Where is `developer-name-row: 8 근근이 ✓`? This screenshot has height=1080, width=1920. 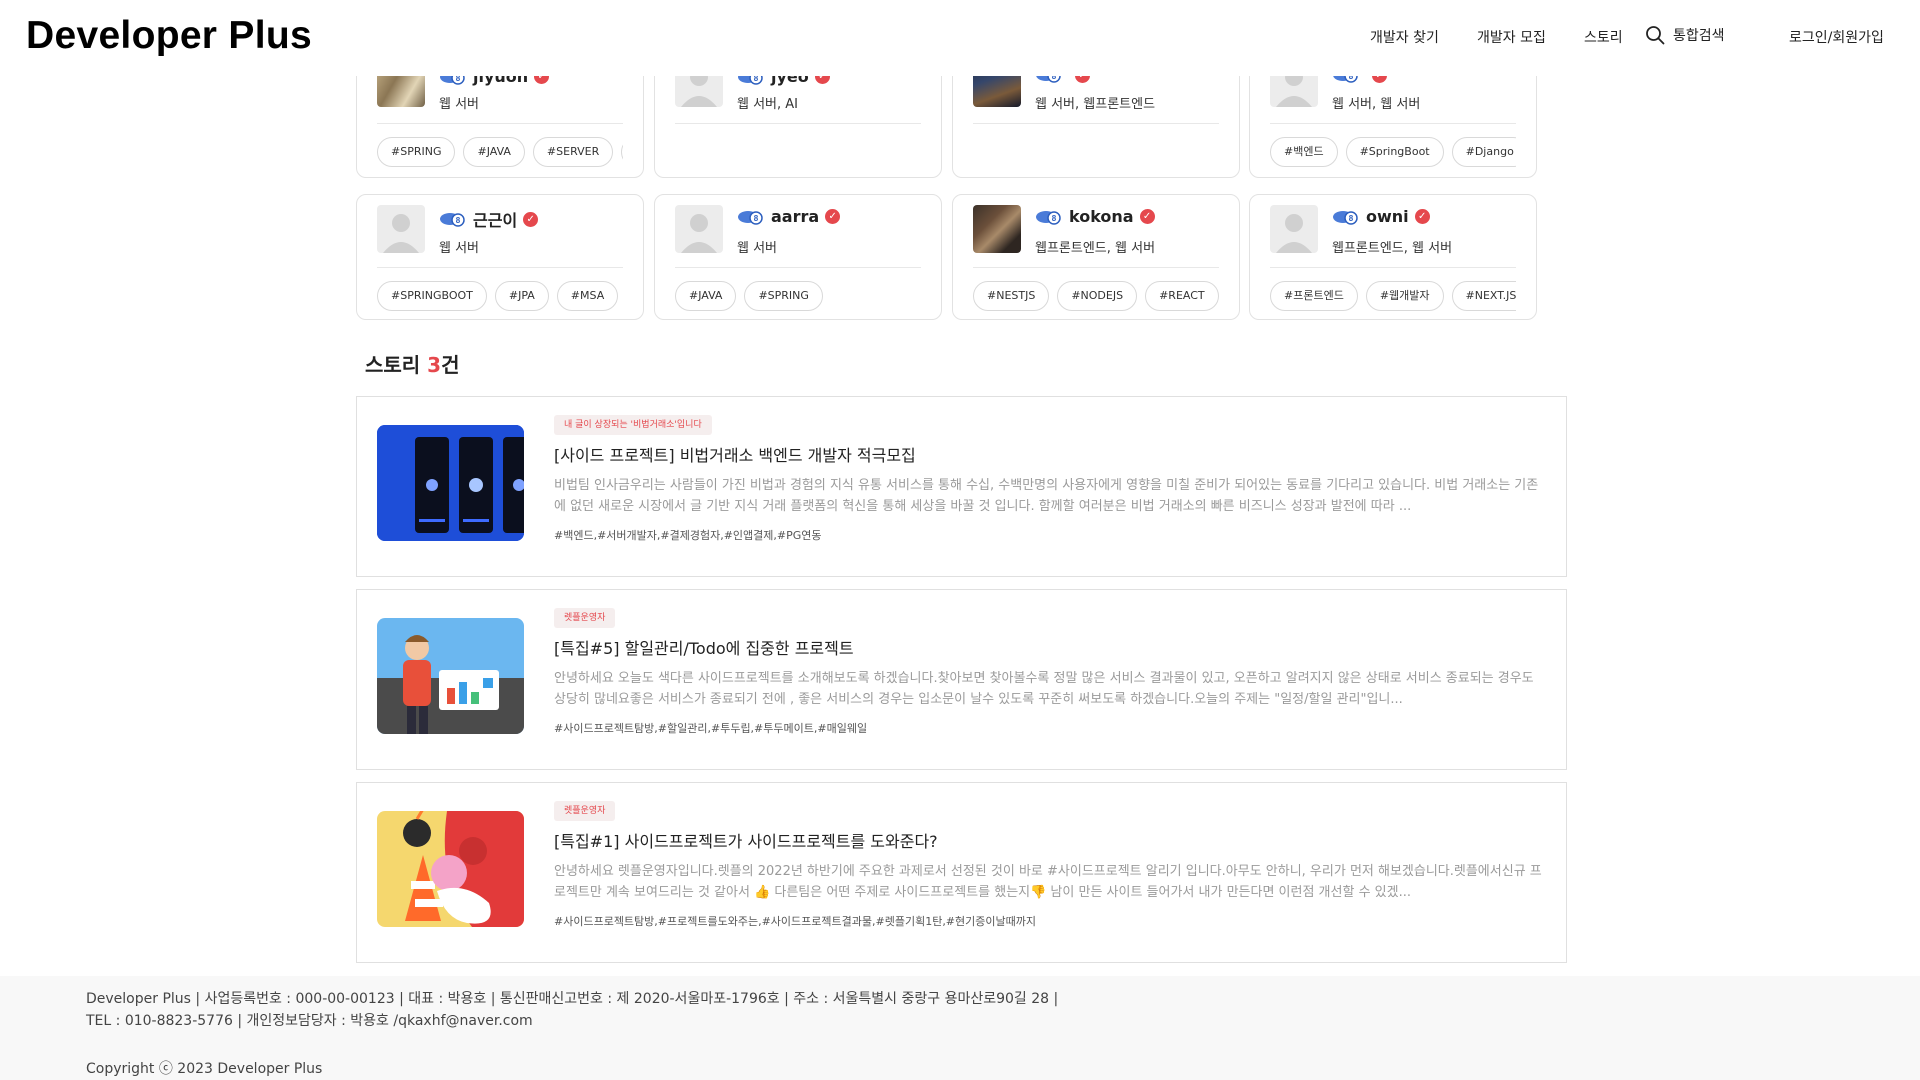
developer-name-row: 8 근근이 ✓ is located at coordinates (489, 219).